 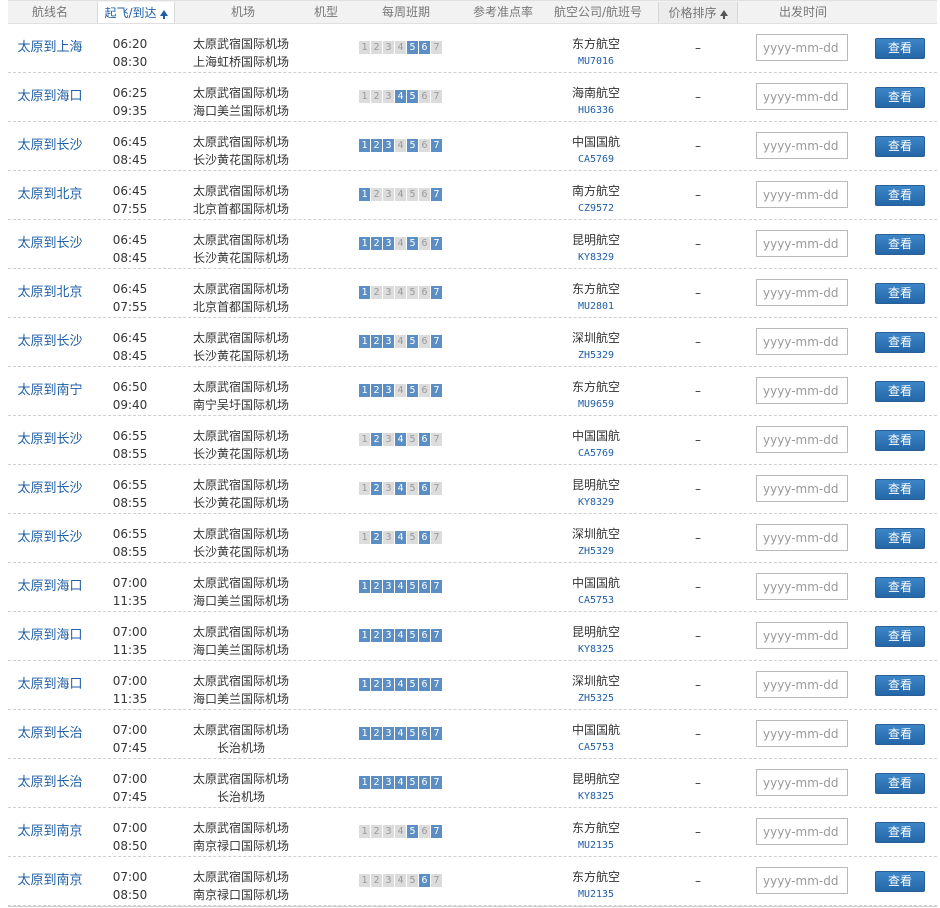 What do you see at coordinates (596, 62) in the screenshot?
I see `flight-number-link: MU7016` at bounding box center [596, 62].